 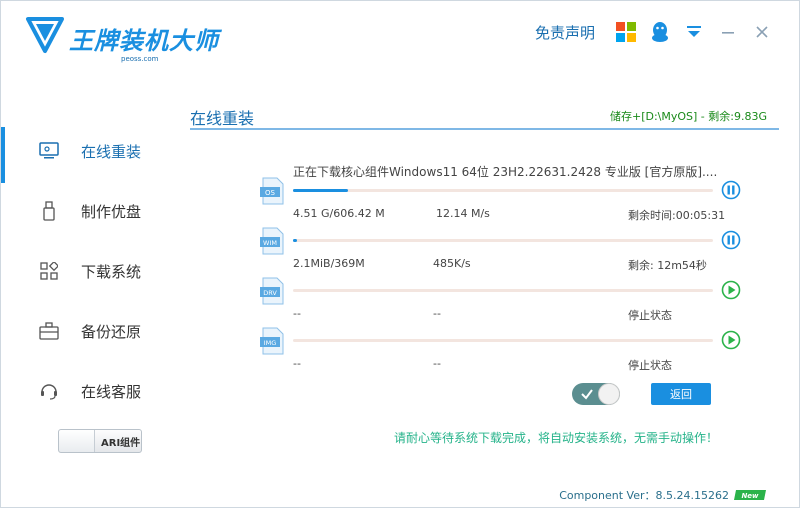 I want to click on toggle-knob, so click(x=609, y=394).